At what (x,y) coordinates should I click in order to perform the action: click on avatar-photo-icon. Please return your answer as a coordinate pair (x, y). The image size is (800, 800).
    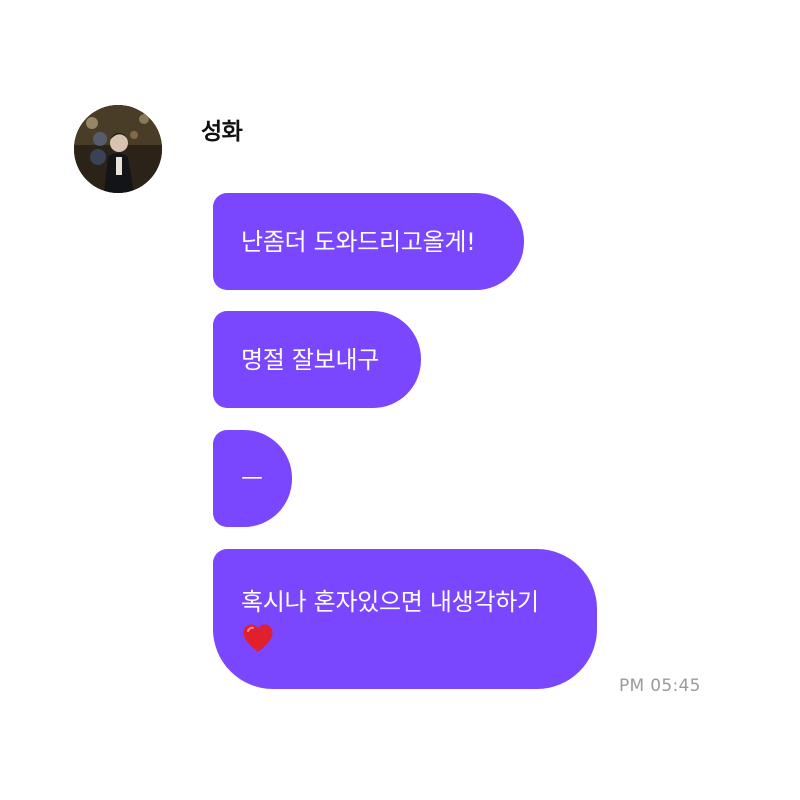
    Looking at the image, I should click on (118, 149).